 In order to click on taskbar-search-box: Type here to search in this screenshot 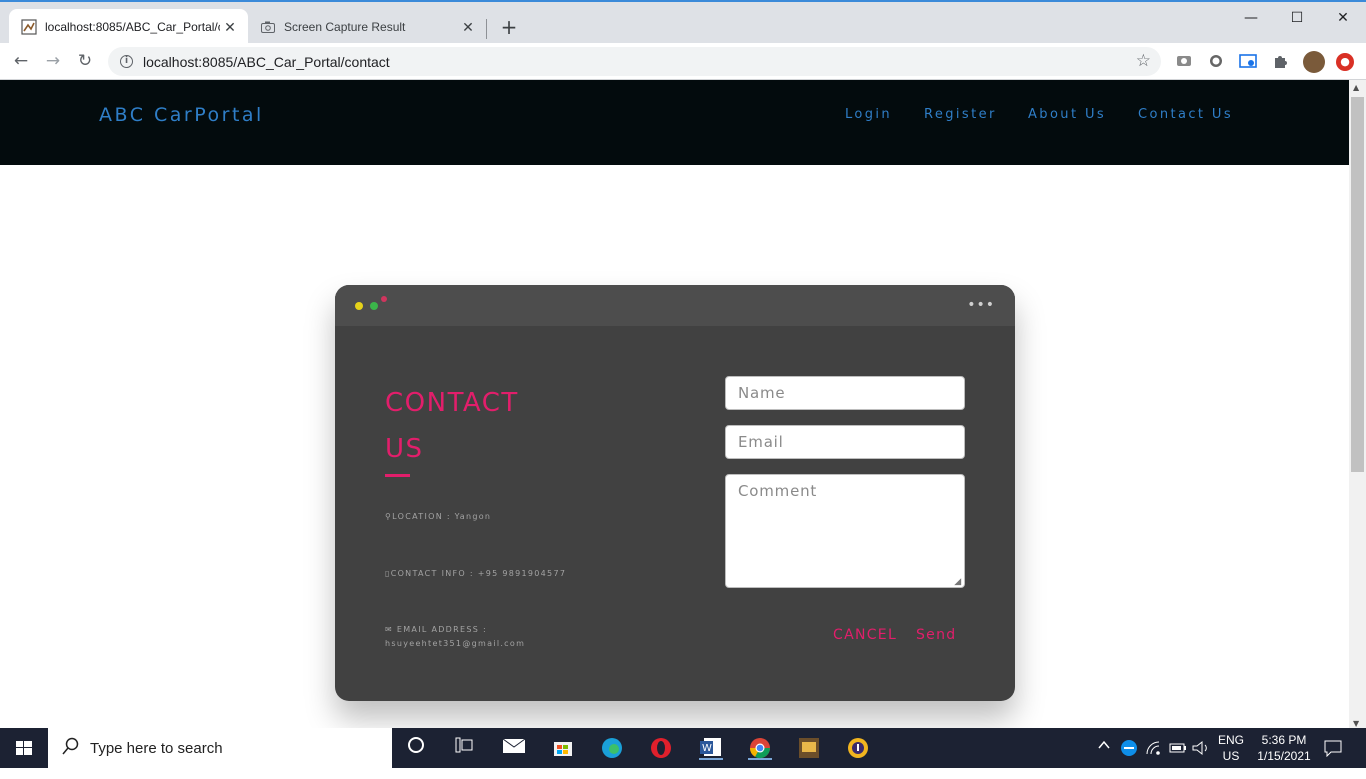, I will do `click(220, 748)`.